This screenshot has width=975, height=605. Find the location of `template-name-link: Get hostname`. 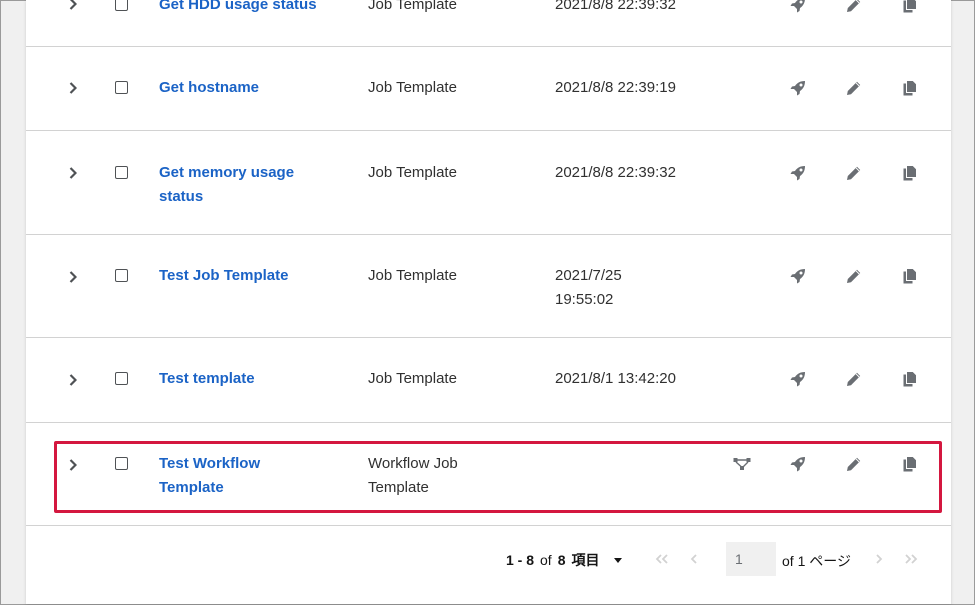

template-name-link: Get hostname is located at coordinates (249, 88).